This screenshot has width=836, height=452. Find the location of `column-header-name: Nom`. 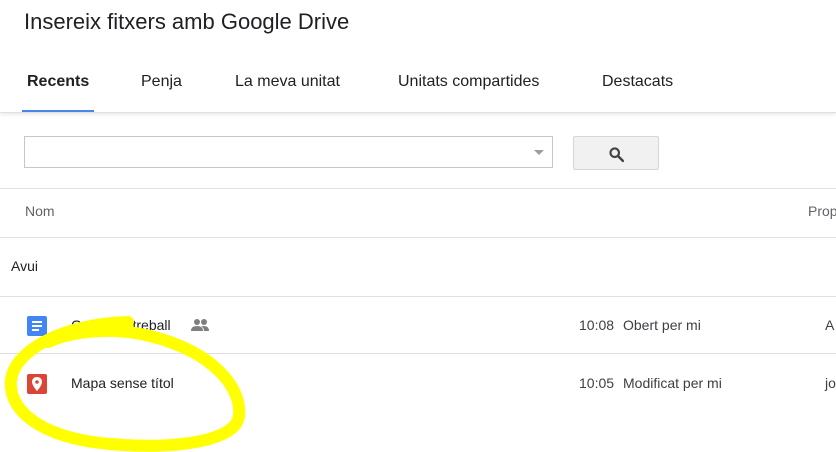

column-header-name: Nom is located at coordinates (40, 211).